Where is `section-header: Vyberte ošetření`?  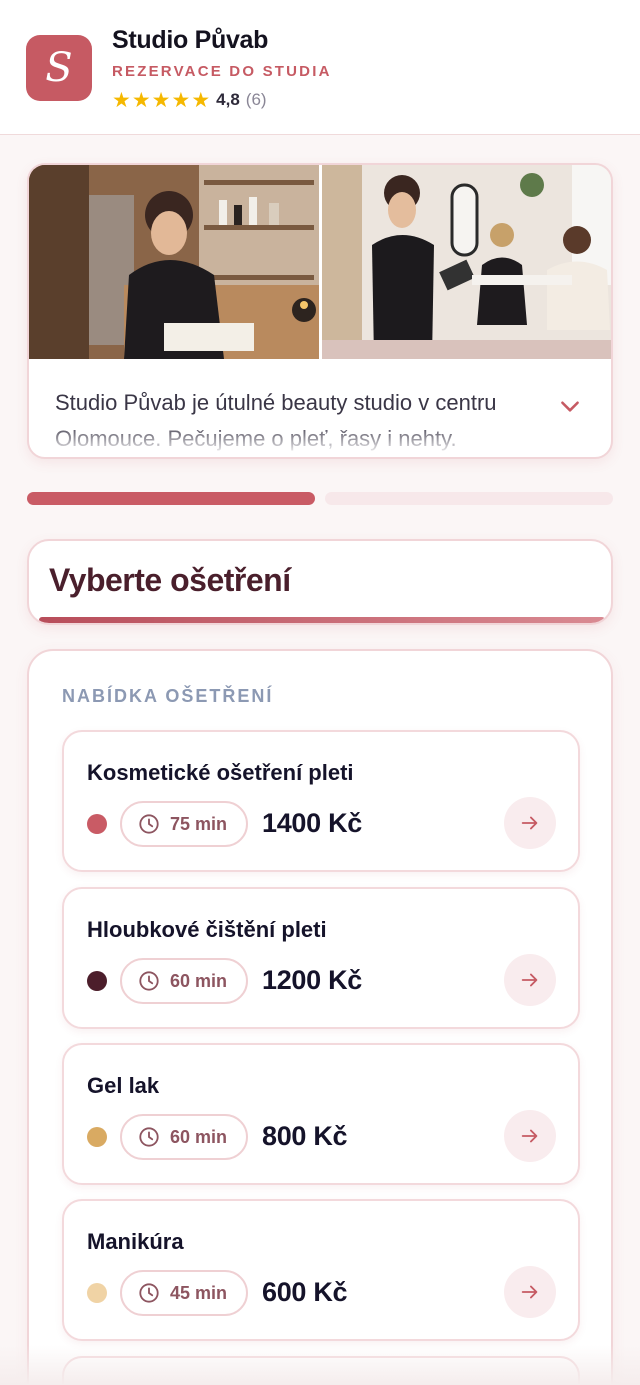 section-header: Vyberte ošetření is located at coordinates (320, 582).